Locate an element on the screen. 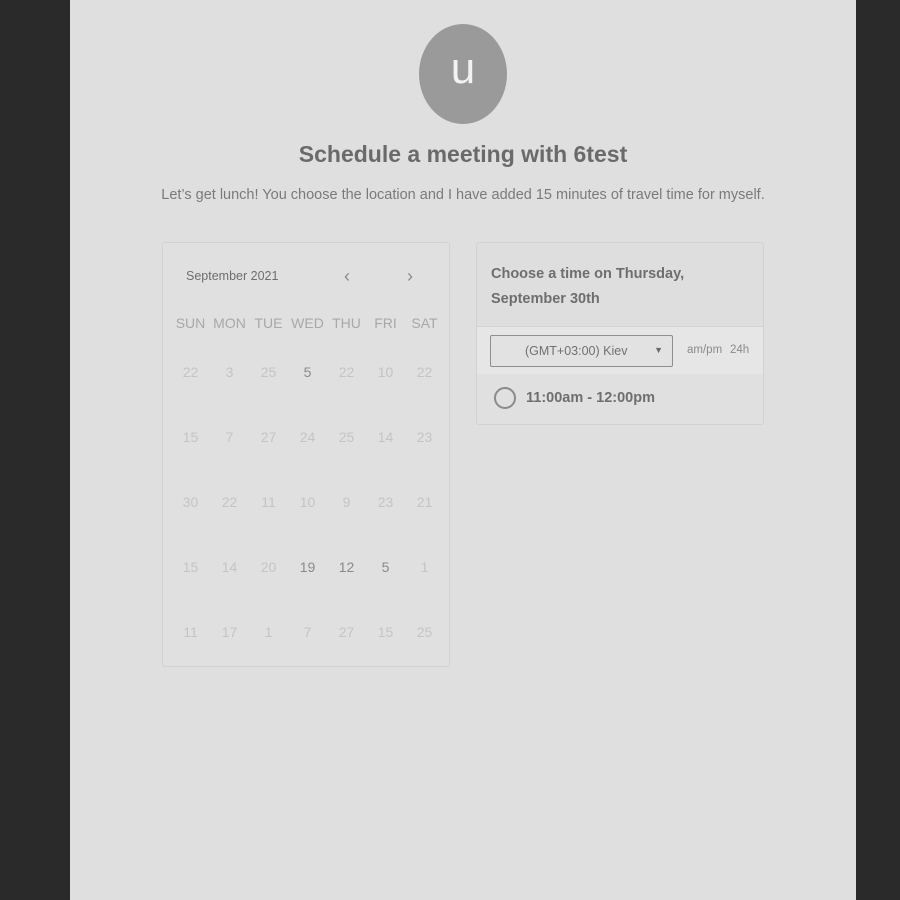  avatar: u is located at coordinates (463, 74).